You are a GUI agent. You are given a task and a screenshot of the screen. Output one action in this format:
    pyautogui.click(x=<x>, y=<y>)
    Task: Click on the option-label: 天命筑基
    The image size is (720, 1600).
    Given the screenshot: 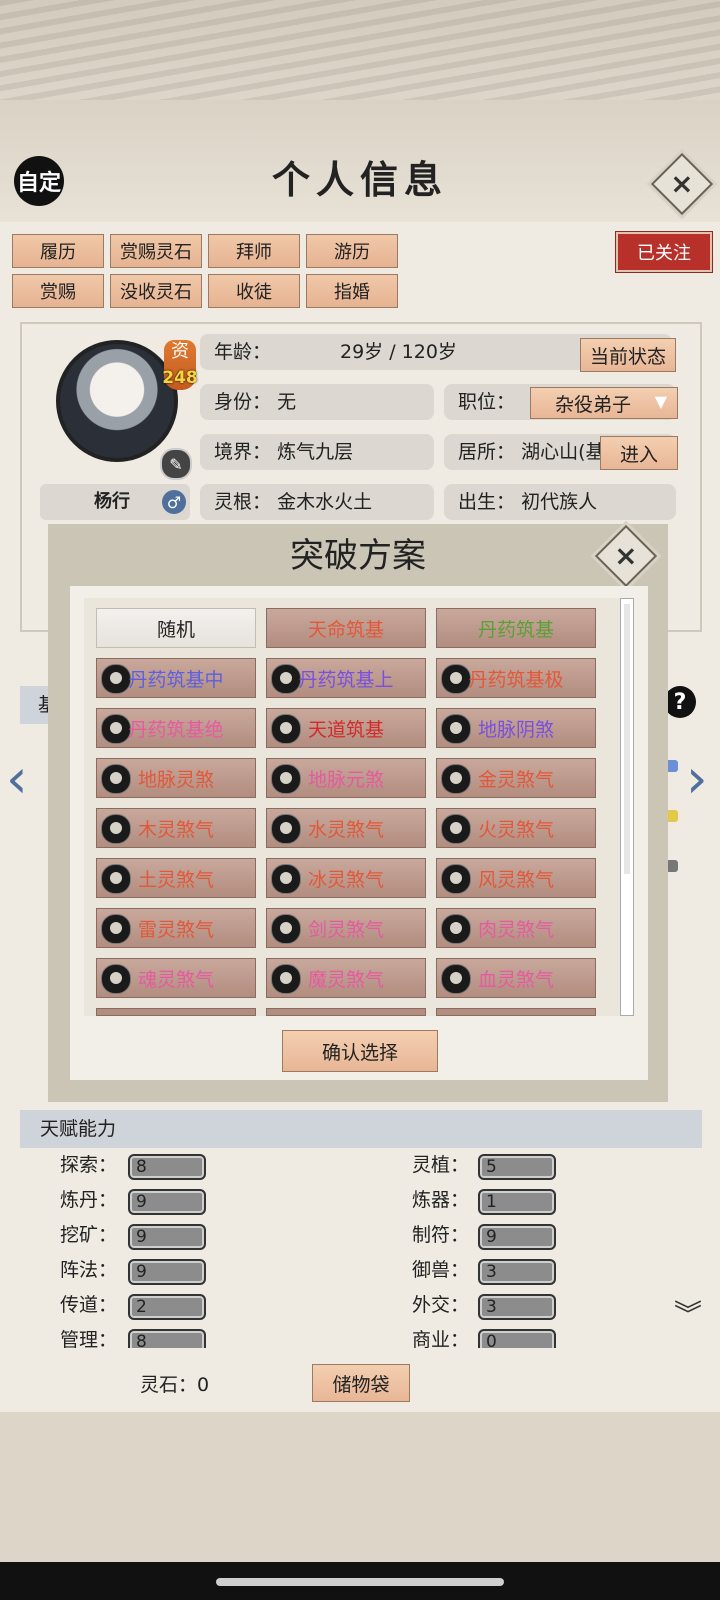 What is the action you would take?
    pyautogui.click(x=345, y=629)
    